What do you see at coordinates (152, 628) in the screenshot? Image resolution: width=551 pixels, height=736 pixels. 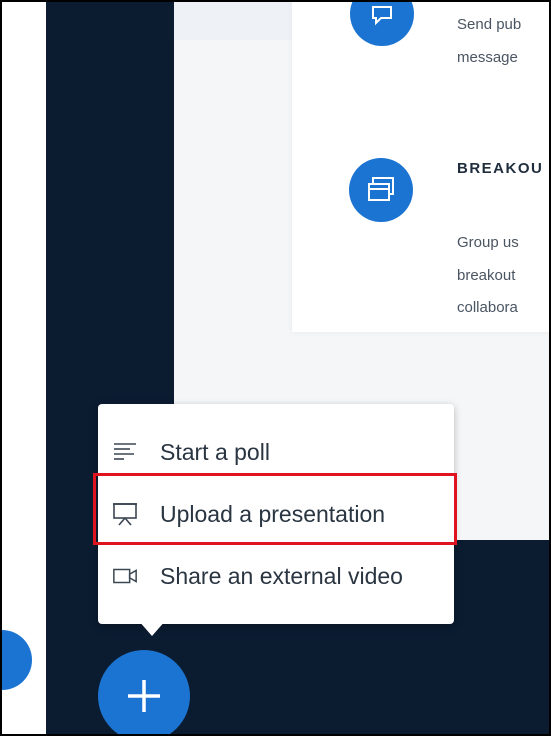 I see `menu-pointer` at bounding box center [152, 628].